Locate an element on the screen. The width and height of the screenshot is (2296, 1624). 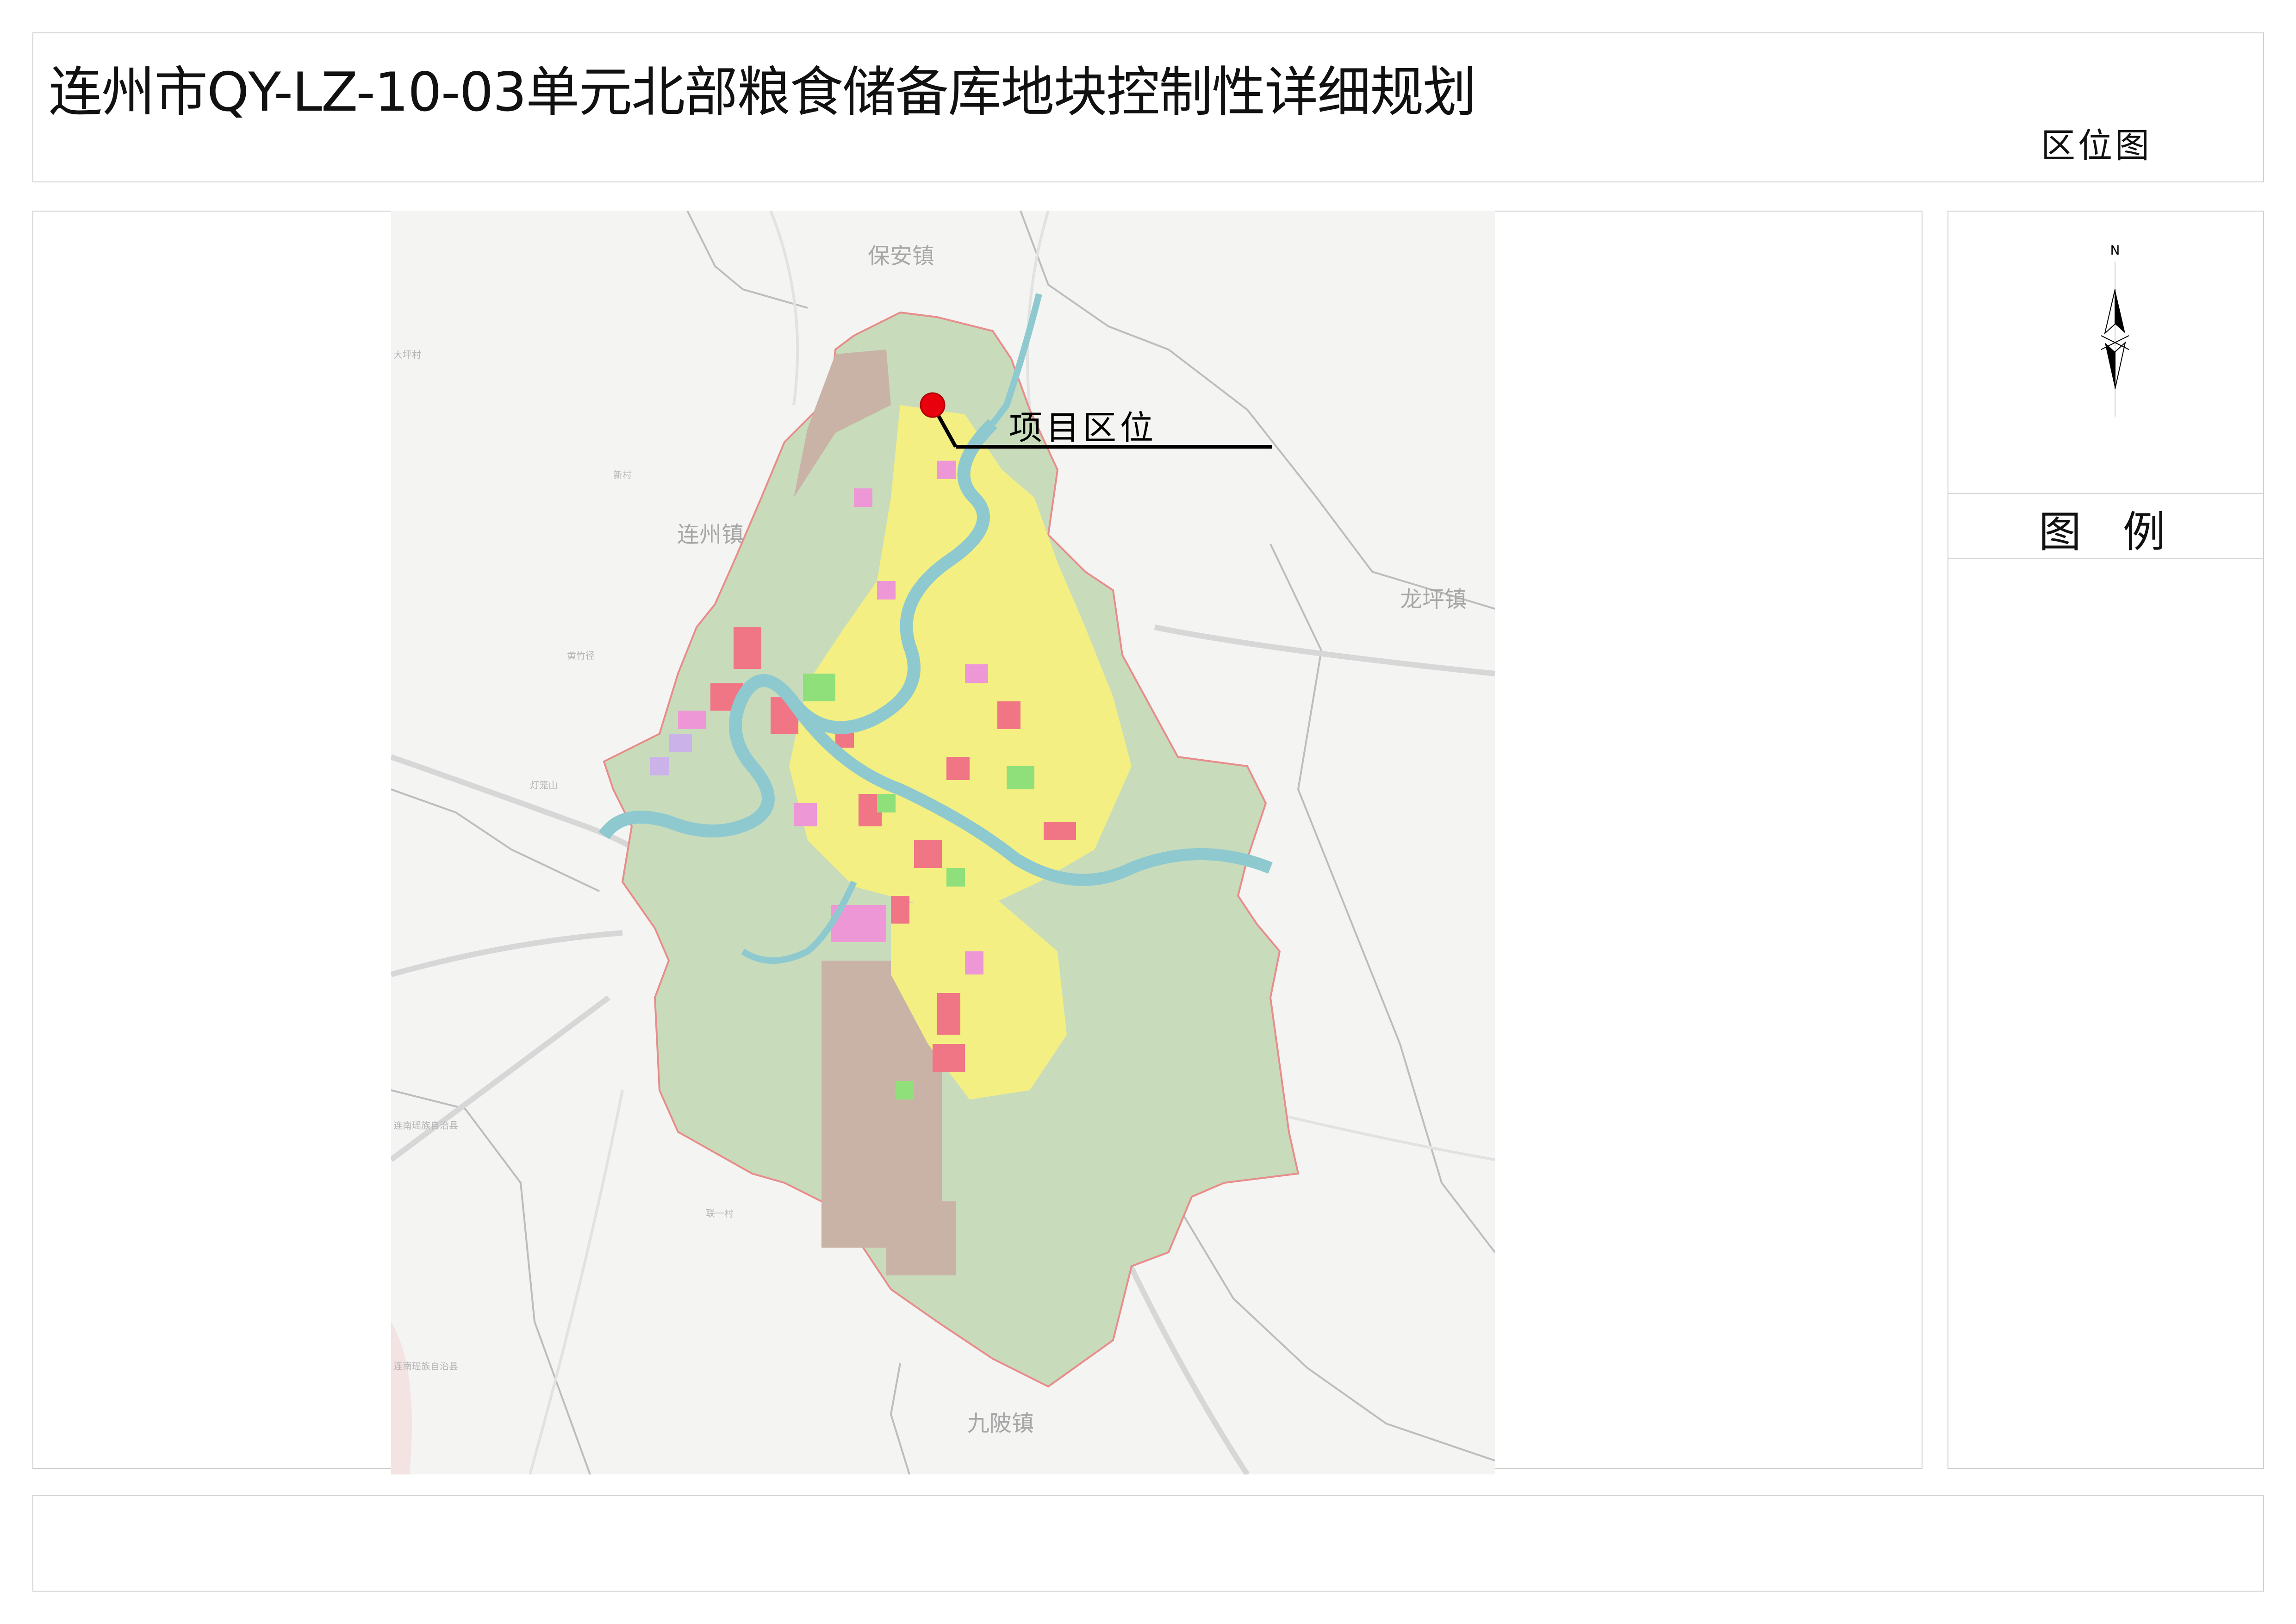
project-location-marker is located at coordinates (933, 405).